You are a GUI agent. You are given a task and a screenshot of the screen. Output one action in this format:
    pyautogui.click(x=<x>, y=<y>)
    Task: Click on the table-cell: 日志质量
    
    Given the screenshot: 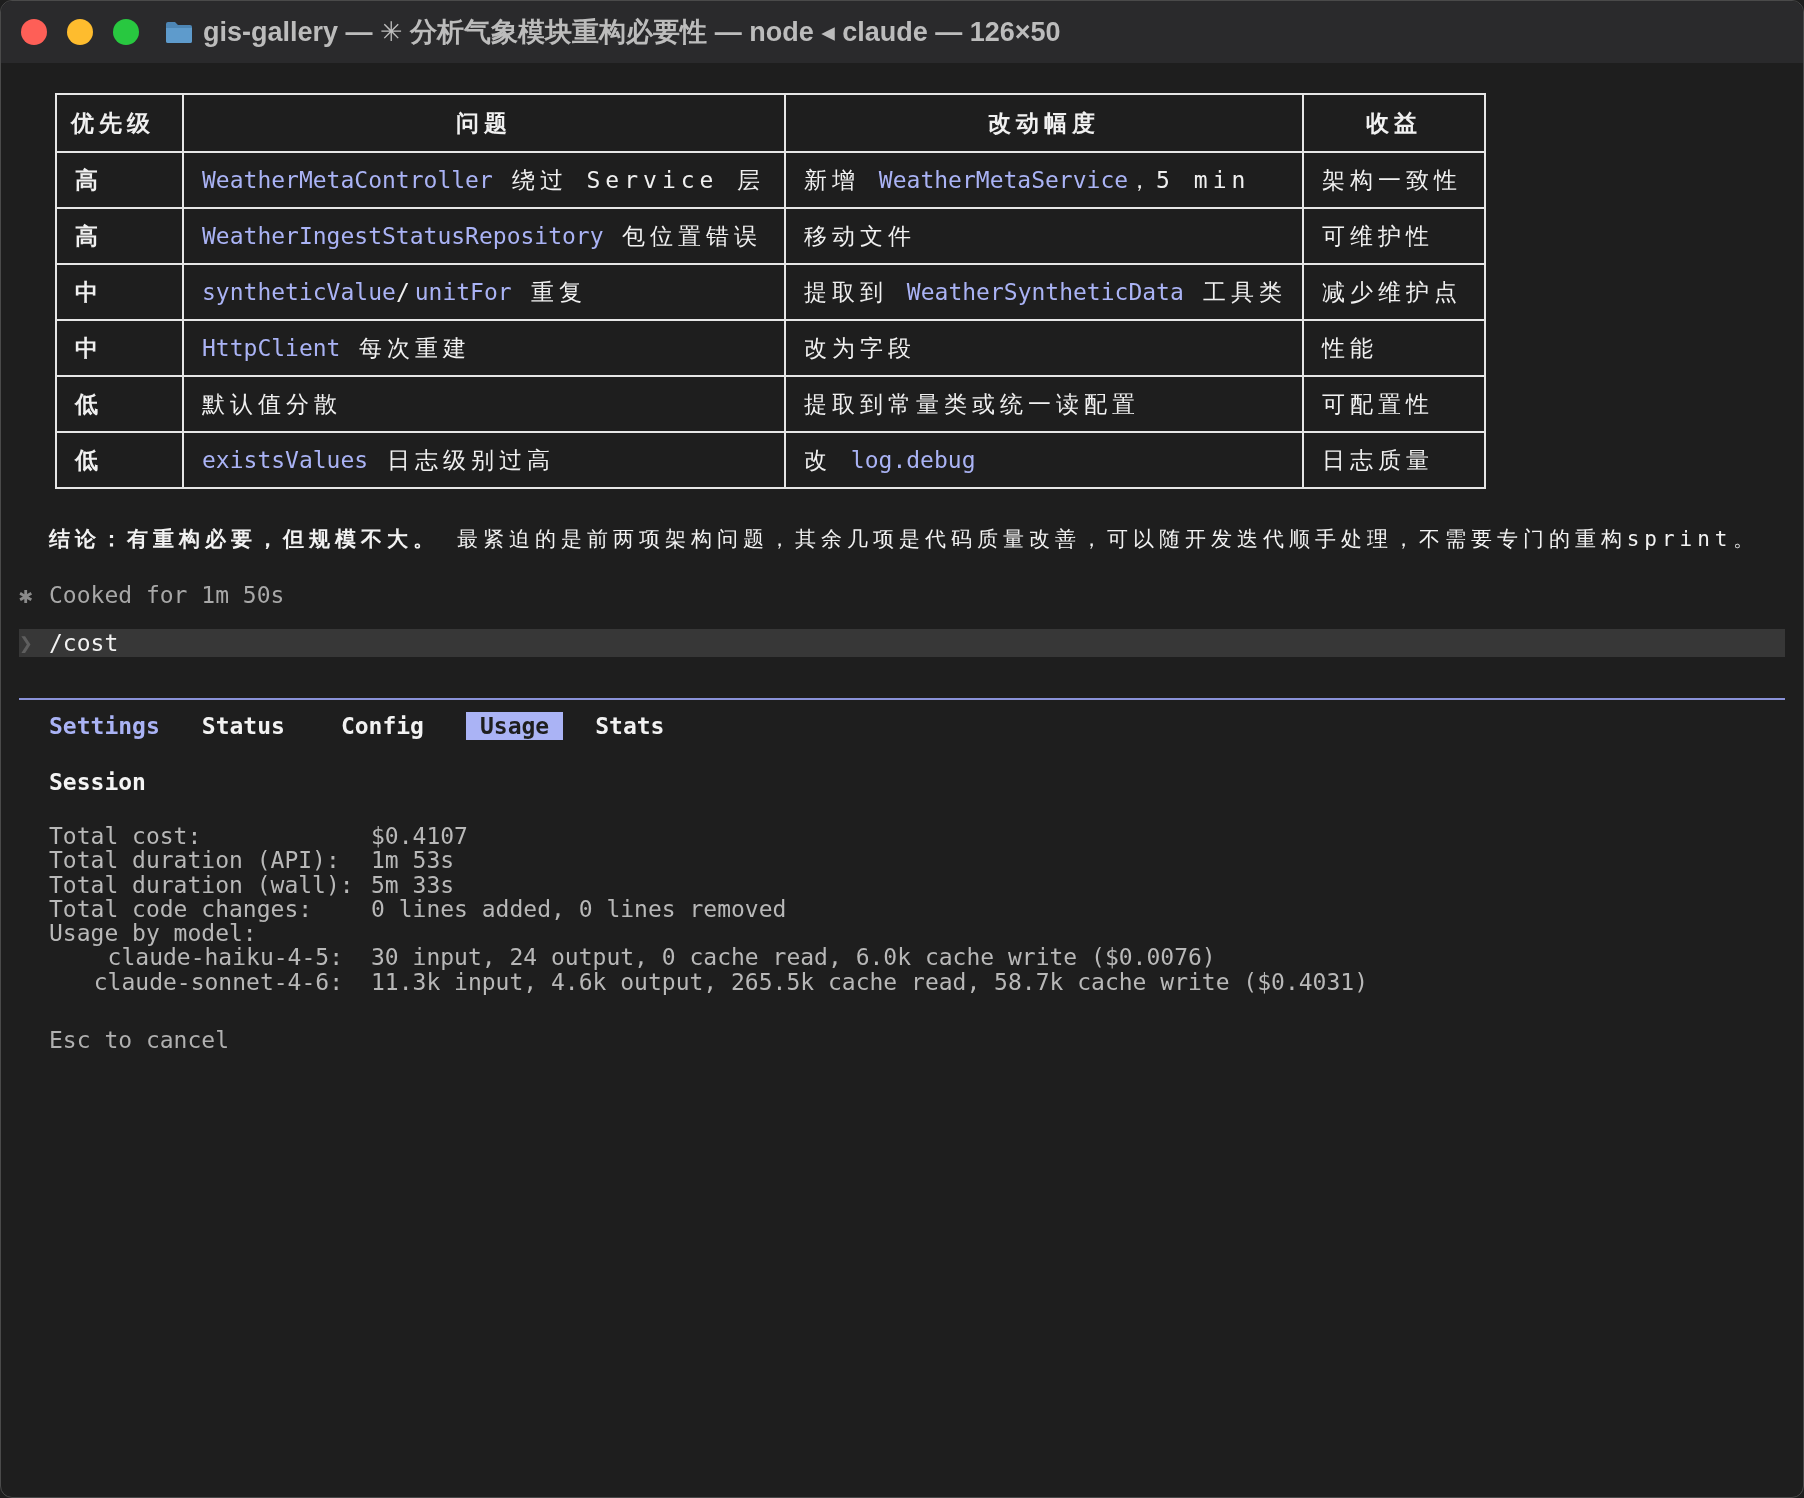 What is the action you would take?
    pyautogui.click(x=1394, y=460)
    